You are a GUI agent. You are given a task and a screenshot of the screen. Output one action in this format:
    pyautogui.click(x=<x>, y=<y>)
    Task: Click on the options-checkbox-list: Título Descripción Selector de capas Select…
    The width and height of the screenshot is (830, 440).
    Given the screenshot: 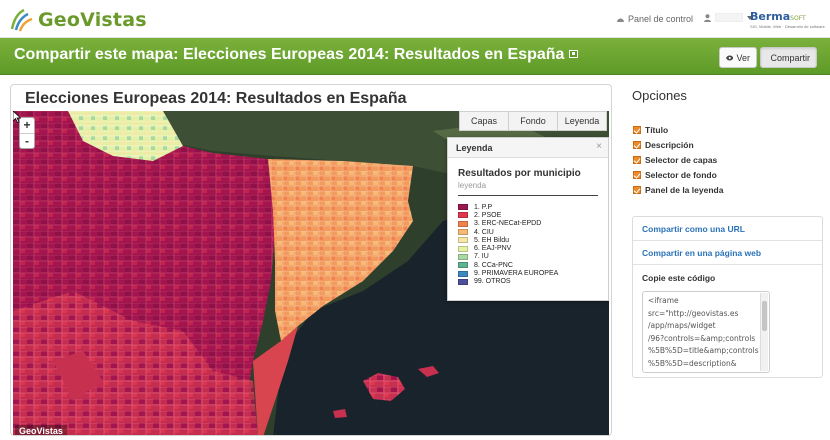 What is the action you would take?
    pyautogui.click(x=678, y=159)
    